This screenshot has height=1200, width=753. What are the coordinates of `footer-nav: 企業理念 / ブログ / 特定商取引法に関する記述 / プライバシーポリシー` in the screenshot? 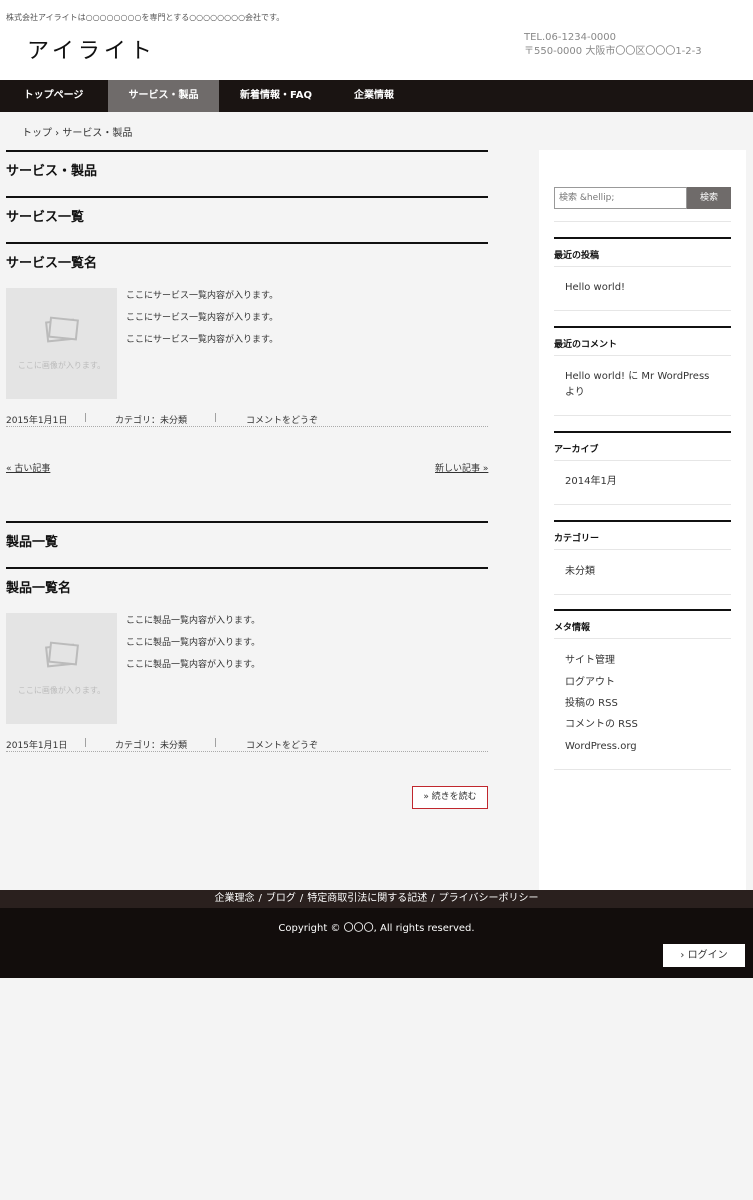 It's located at (376, 899).